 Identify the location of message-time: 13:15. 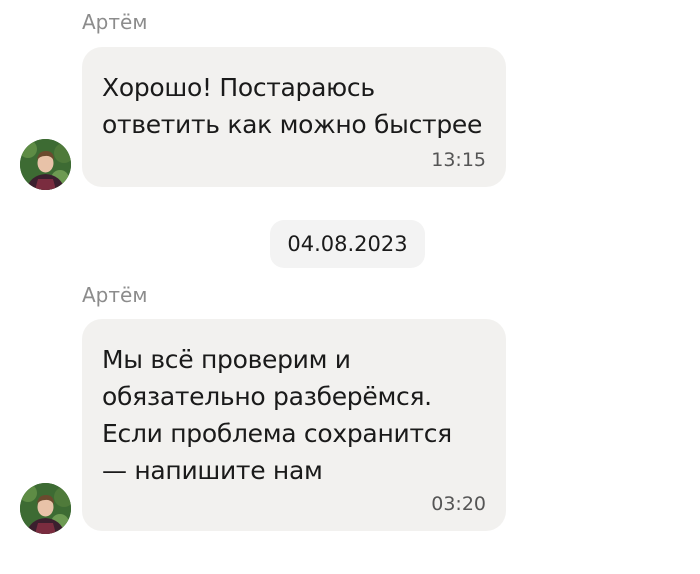
(458, 160).